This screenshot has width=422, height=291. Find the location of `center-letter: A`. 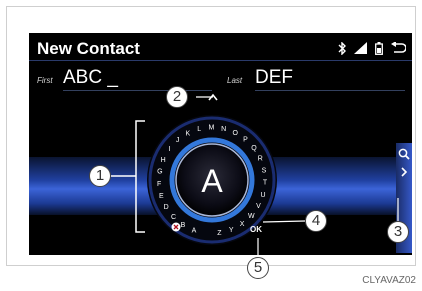

center-letter: A is located at coordinates (212, 181).